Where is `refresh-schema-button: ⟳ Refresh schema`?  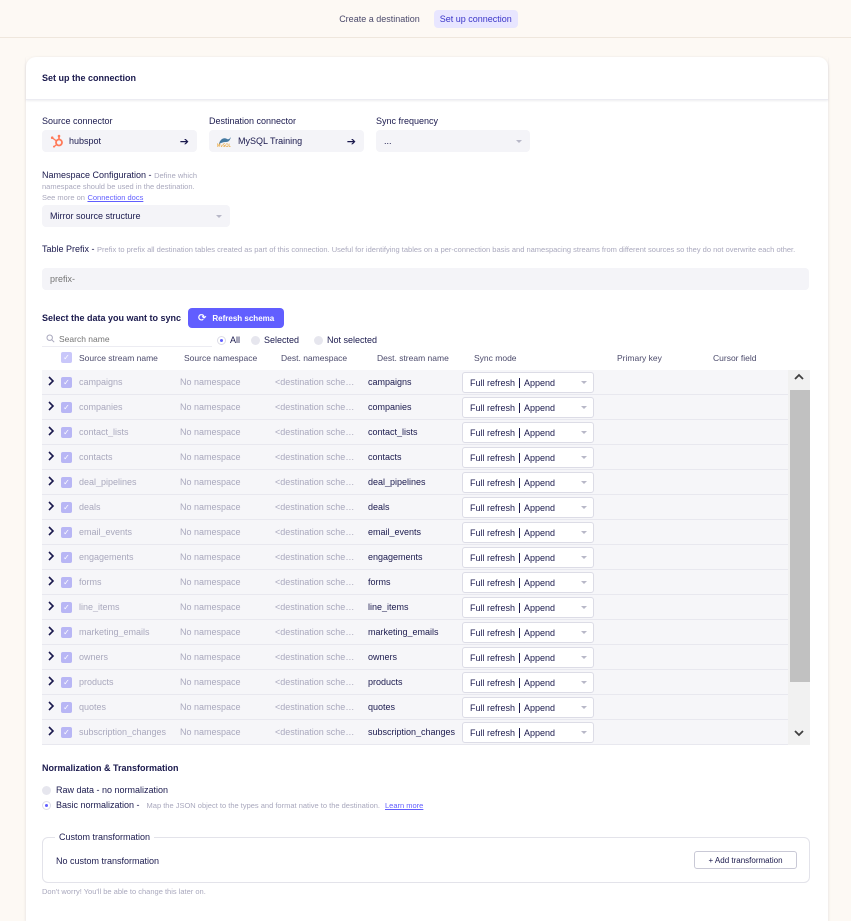
refresh-schema-button: ⟳ Refresh schema is located at coordinates (236, 318).